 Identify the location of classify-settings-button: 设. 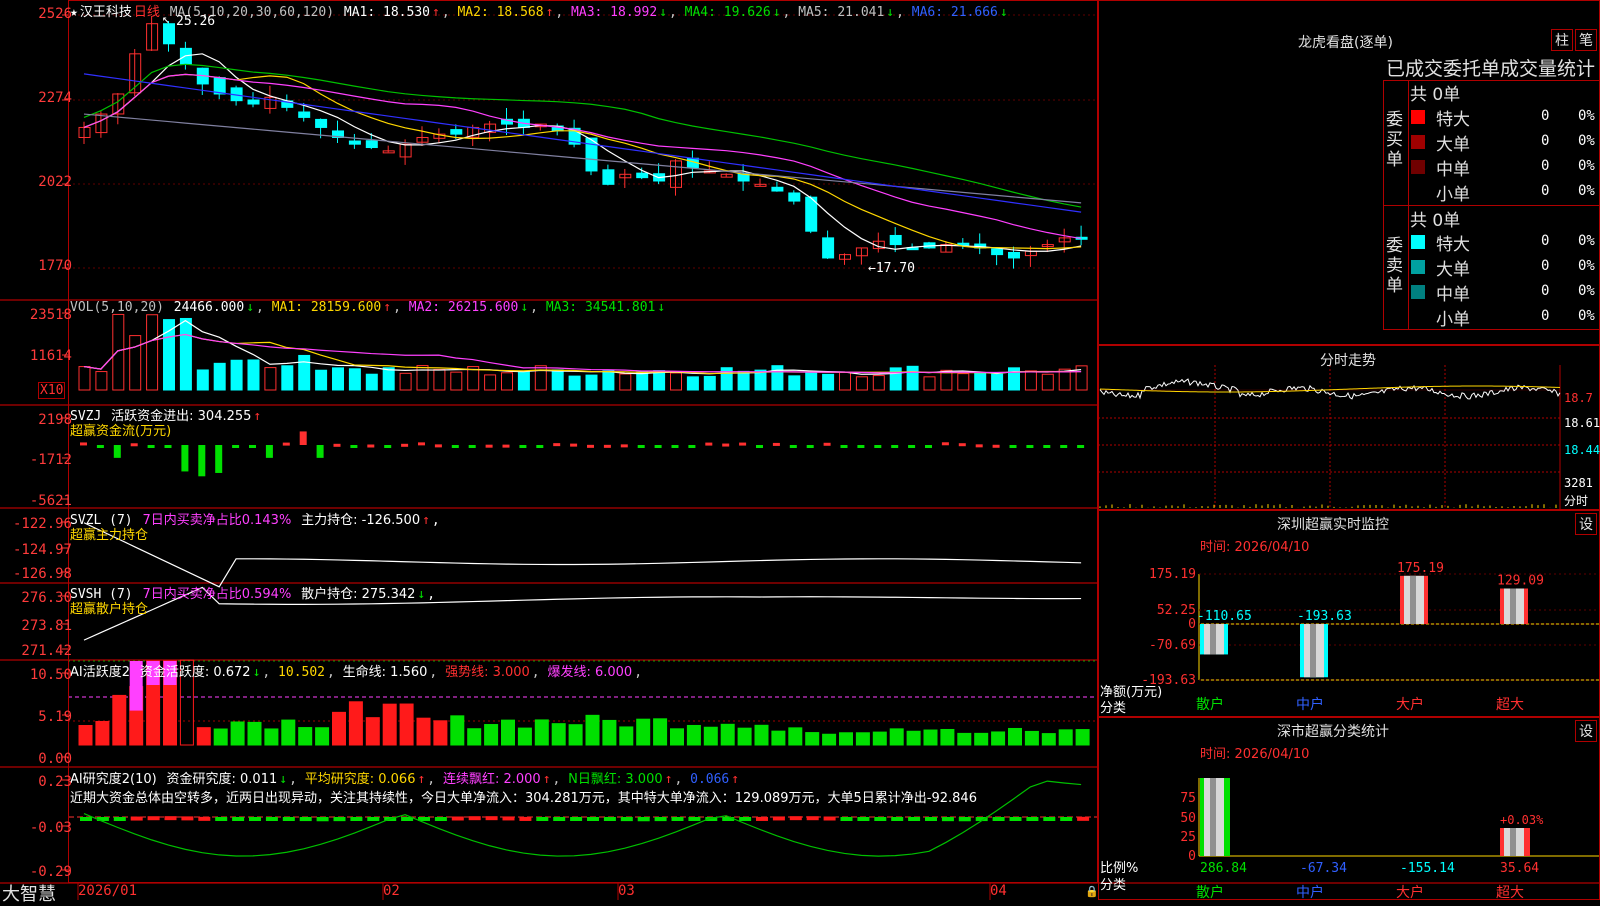
(1586, 731).